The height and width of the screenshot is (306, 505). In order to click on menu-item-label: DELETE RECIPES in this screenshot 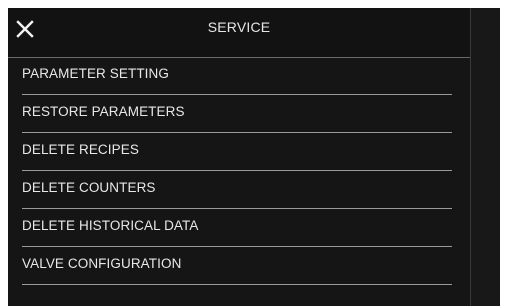, I will do `click(80, 149)`.